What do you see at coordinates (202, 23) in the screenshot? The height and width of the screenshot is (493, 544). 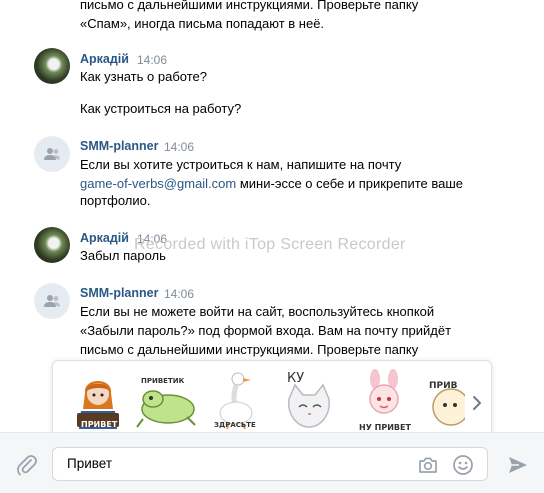 I see `message-text: «Спам», иногда письма попадают в неё.` at bounding box center [202, 23].